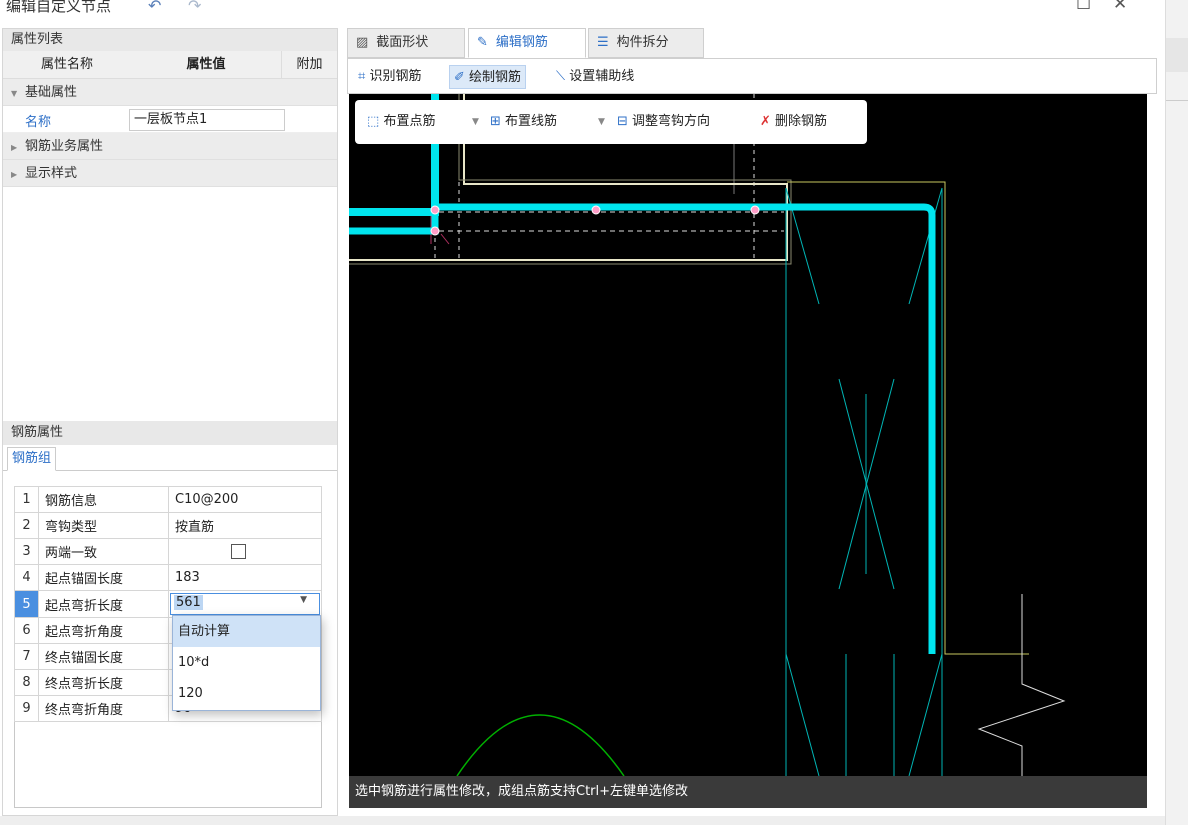 The width and height of the screenshot is (1188, 825). What do you see at coordinates (1176, 412) in the screenshot?
I see `right-side-strip` at bounding box center [1176, 412].